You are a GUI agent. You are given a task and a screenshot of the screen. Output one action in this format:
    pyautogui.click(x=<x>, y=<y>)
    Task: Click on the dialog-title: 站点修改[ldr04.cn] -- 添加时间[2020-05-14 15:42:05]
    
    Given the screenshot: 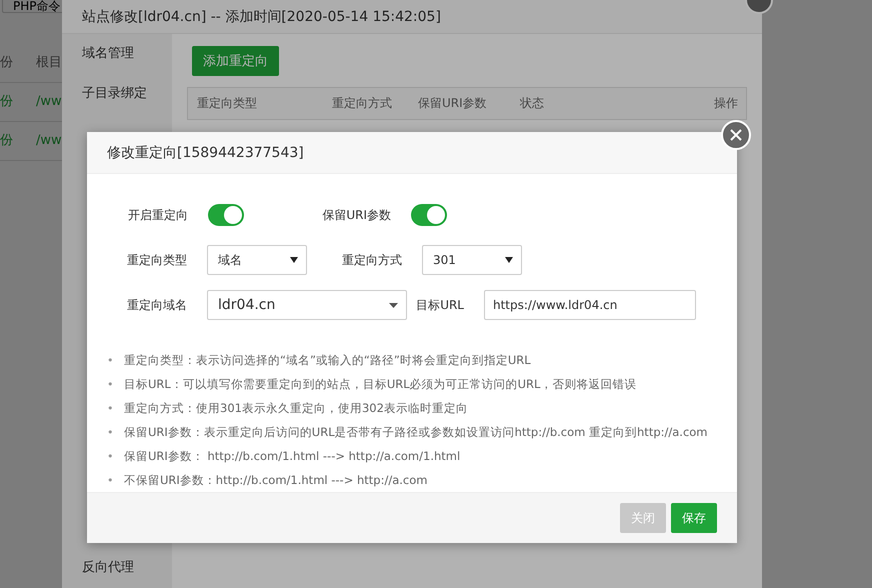 What is the action you would take?
    pyautogui.click(x=412, y=17)
    